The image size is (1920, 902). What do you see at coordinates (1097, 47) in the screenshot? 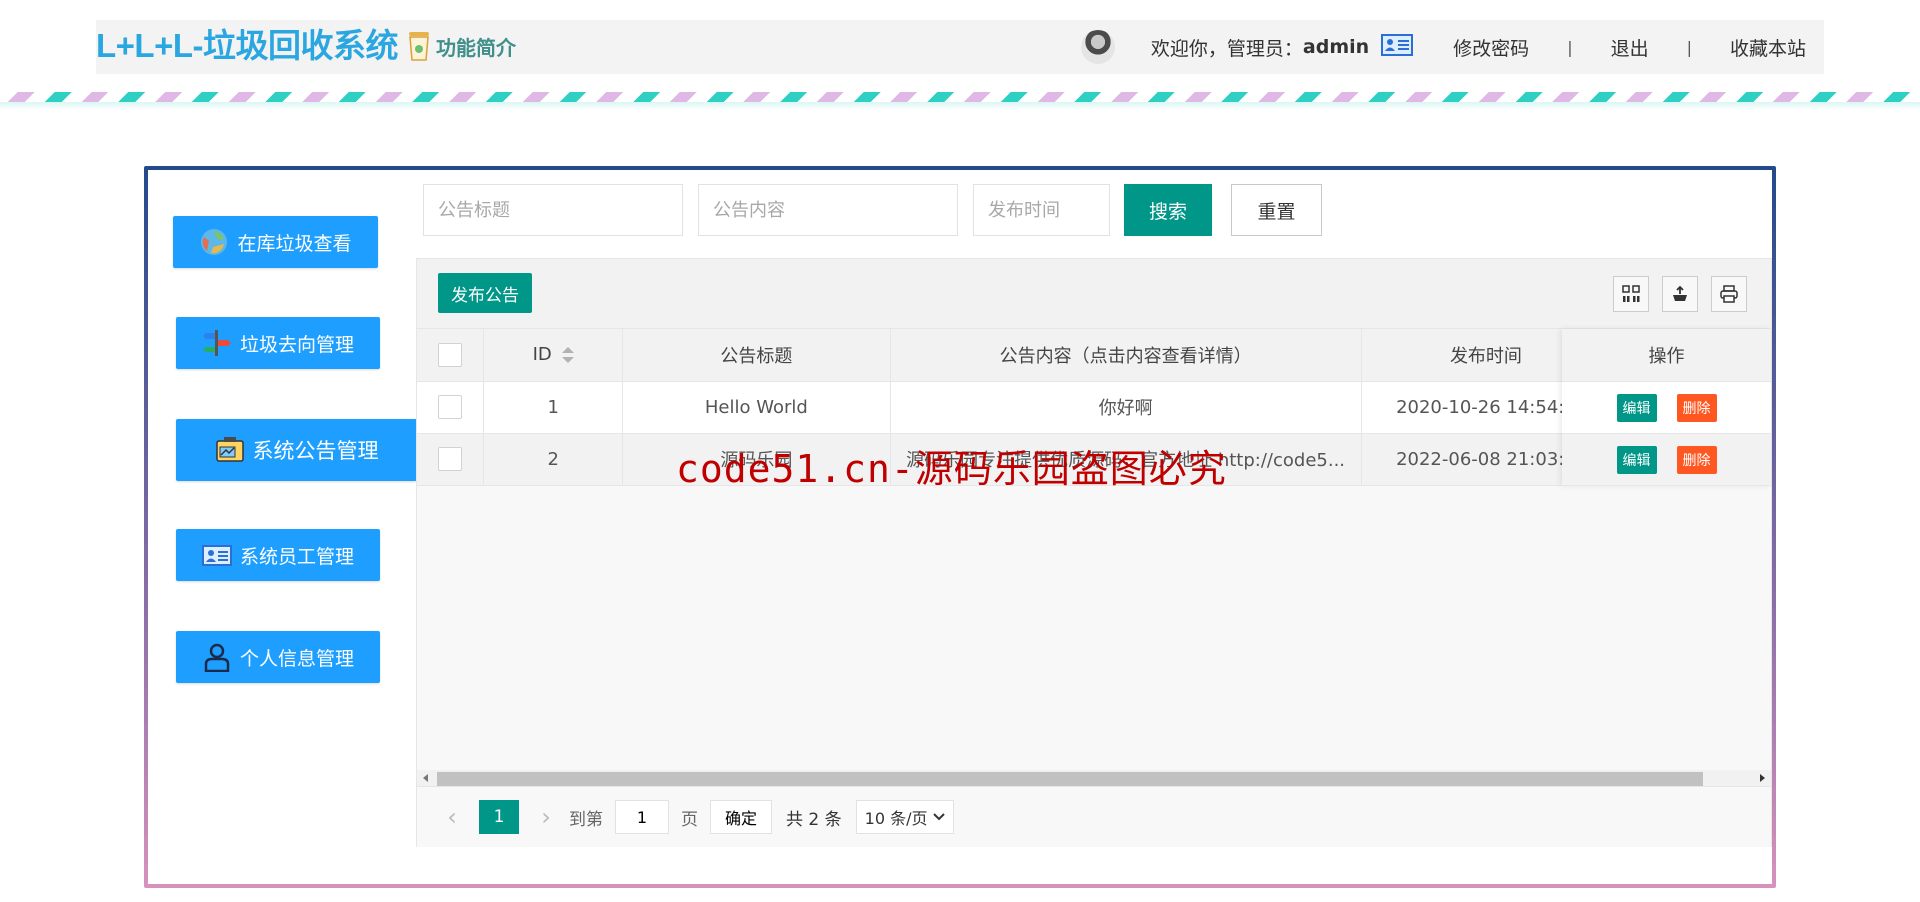
I see `avatar` at bounding box center [1097, 47].